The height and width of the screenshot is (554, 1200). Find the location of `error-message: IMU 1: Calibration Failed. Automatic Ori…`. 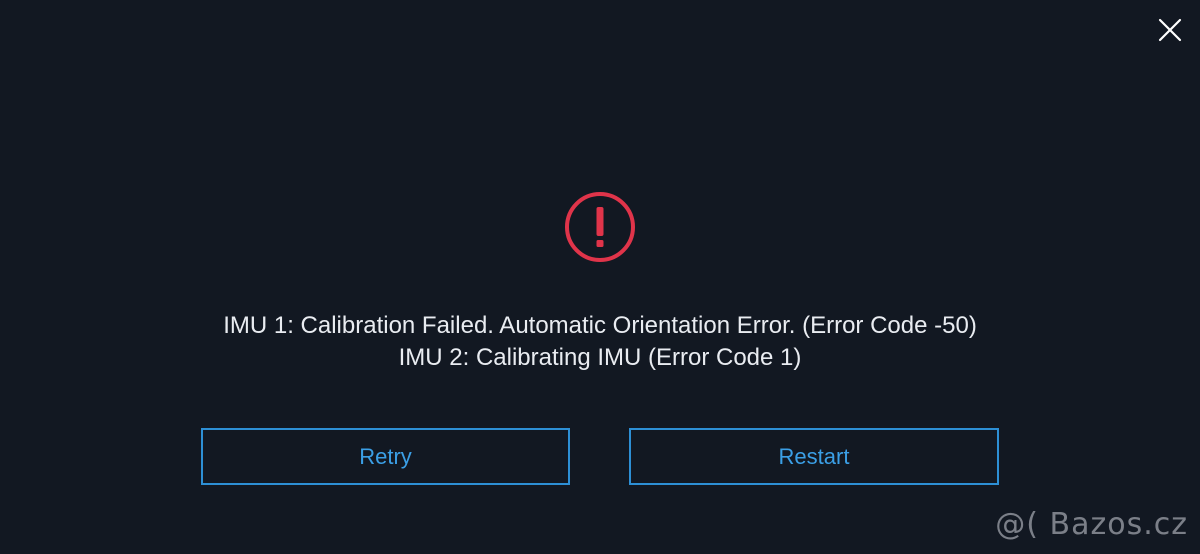

error-message: IMU 1: Calibration Failed. Automatic Ori… is located at coordinates (600, 342).